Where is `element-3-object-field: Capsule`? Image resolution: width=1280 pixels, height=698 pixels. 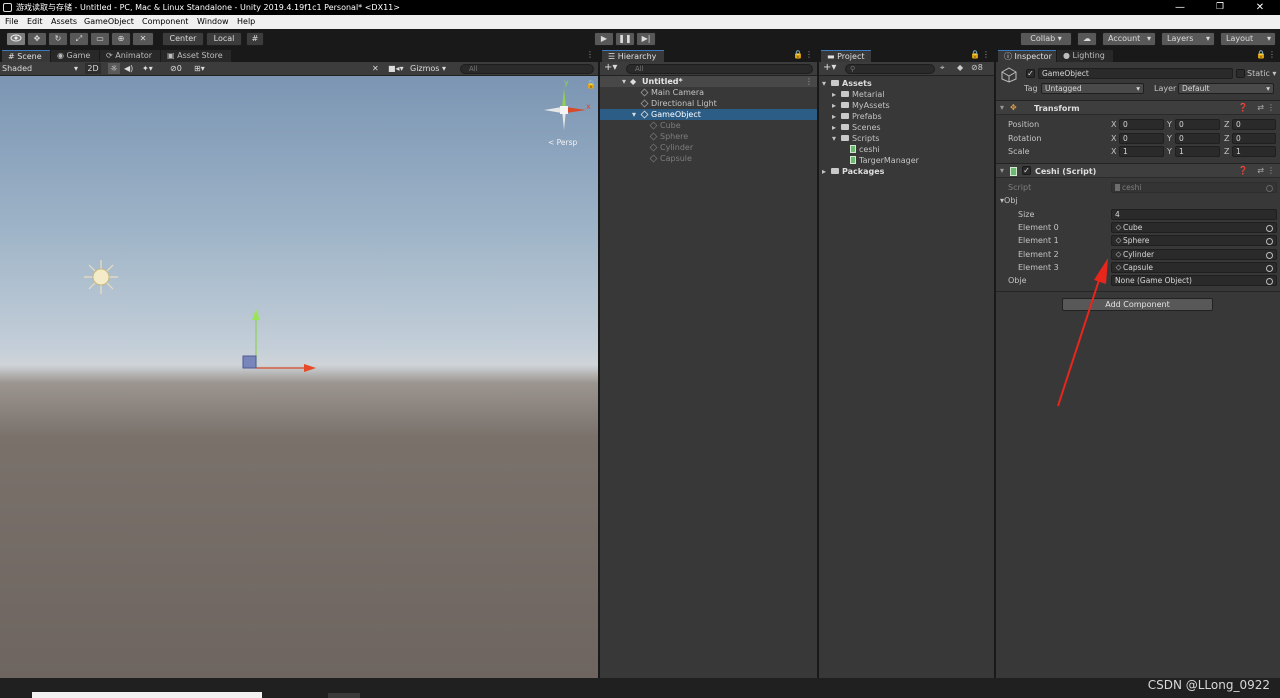 element-3-object-field: Capsule is located at coordinates (1194, 267).